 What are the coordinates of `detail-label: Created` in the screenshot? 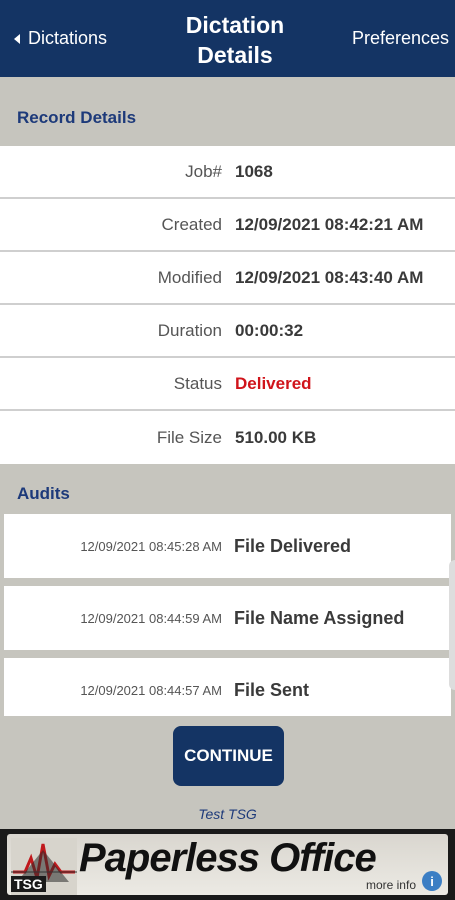 It's located at (191, 224).